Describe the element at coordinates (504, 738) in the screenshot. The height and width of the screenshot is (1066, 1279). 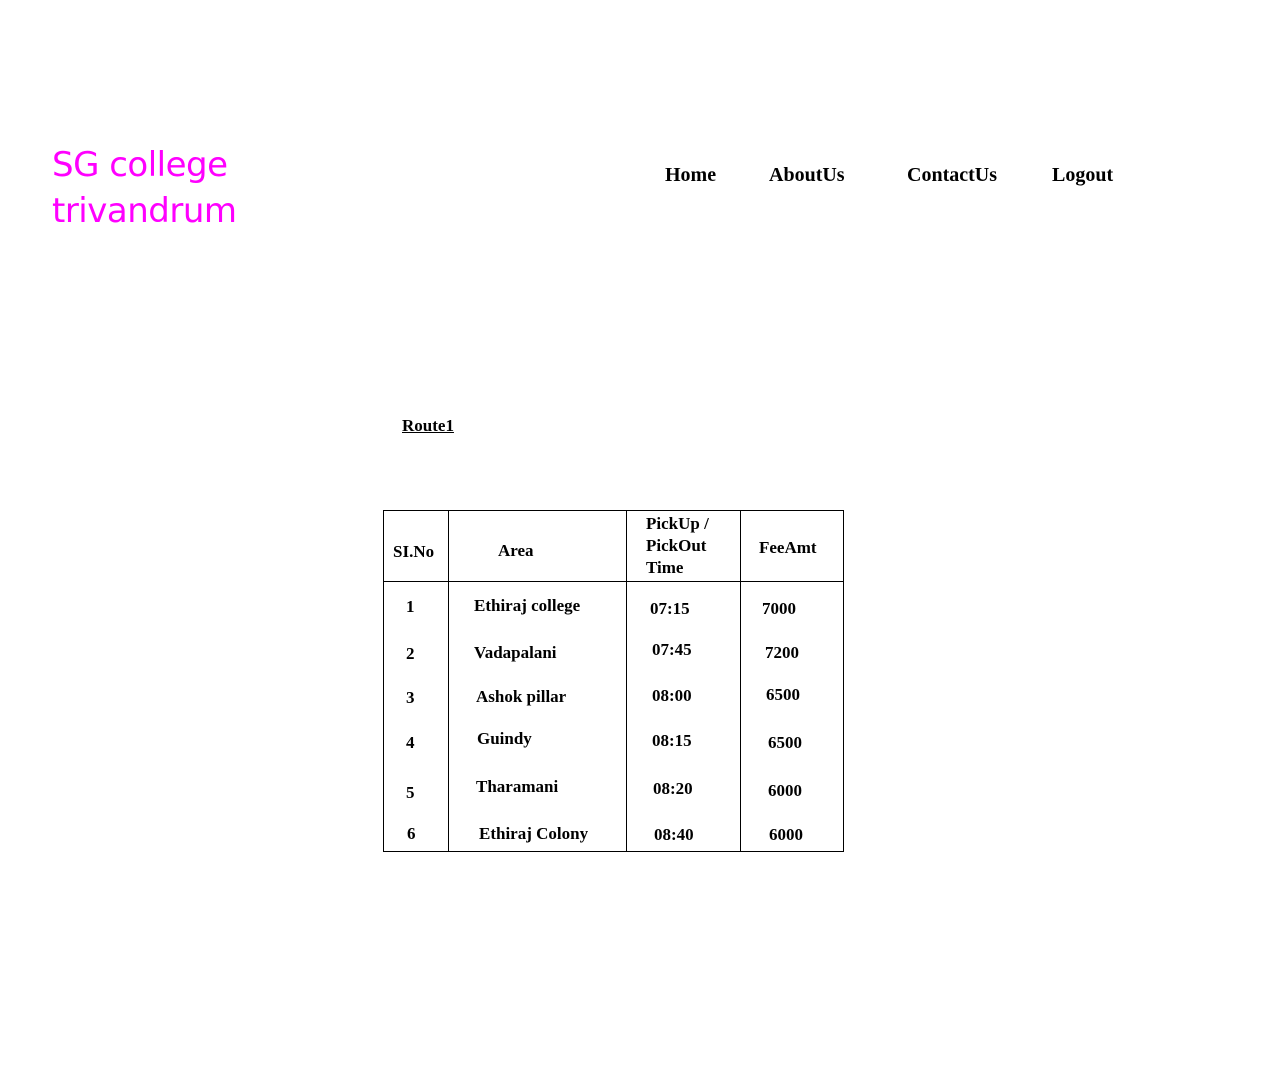
I see `table-cell-area: Guindy` at that location.